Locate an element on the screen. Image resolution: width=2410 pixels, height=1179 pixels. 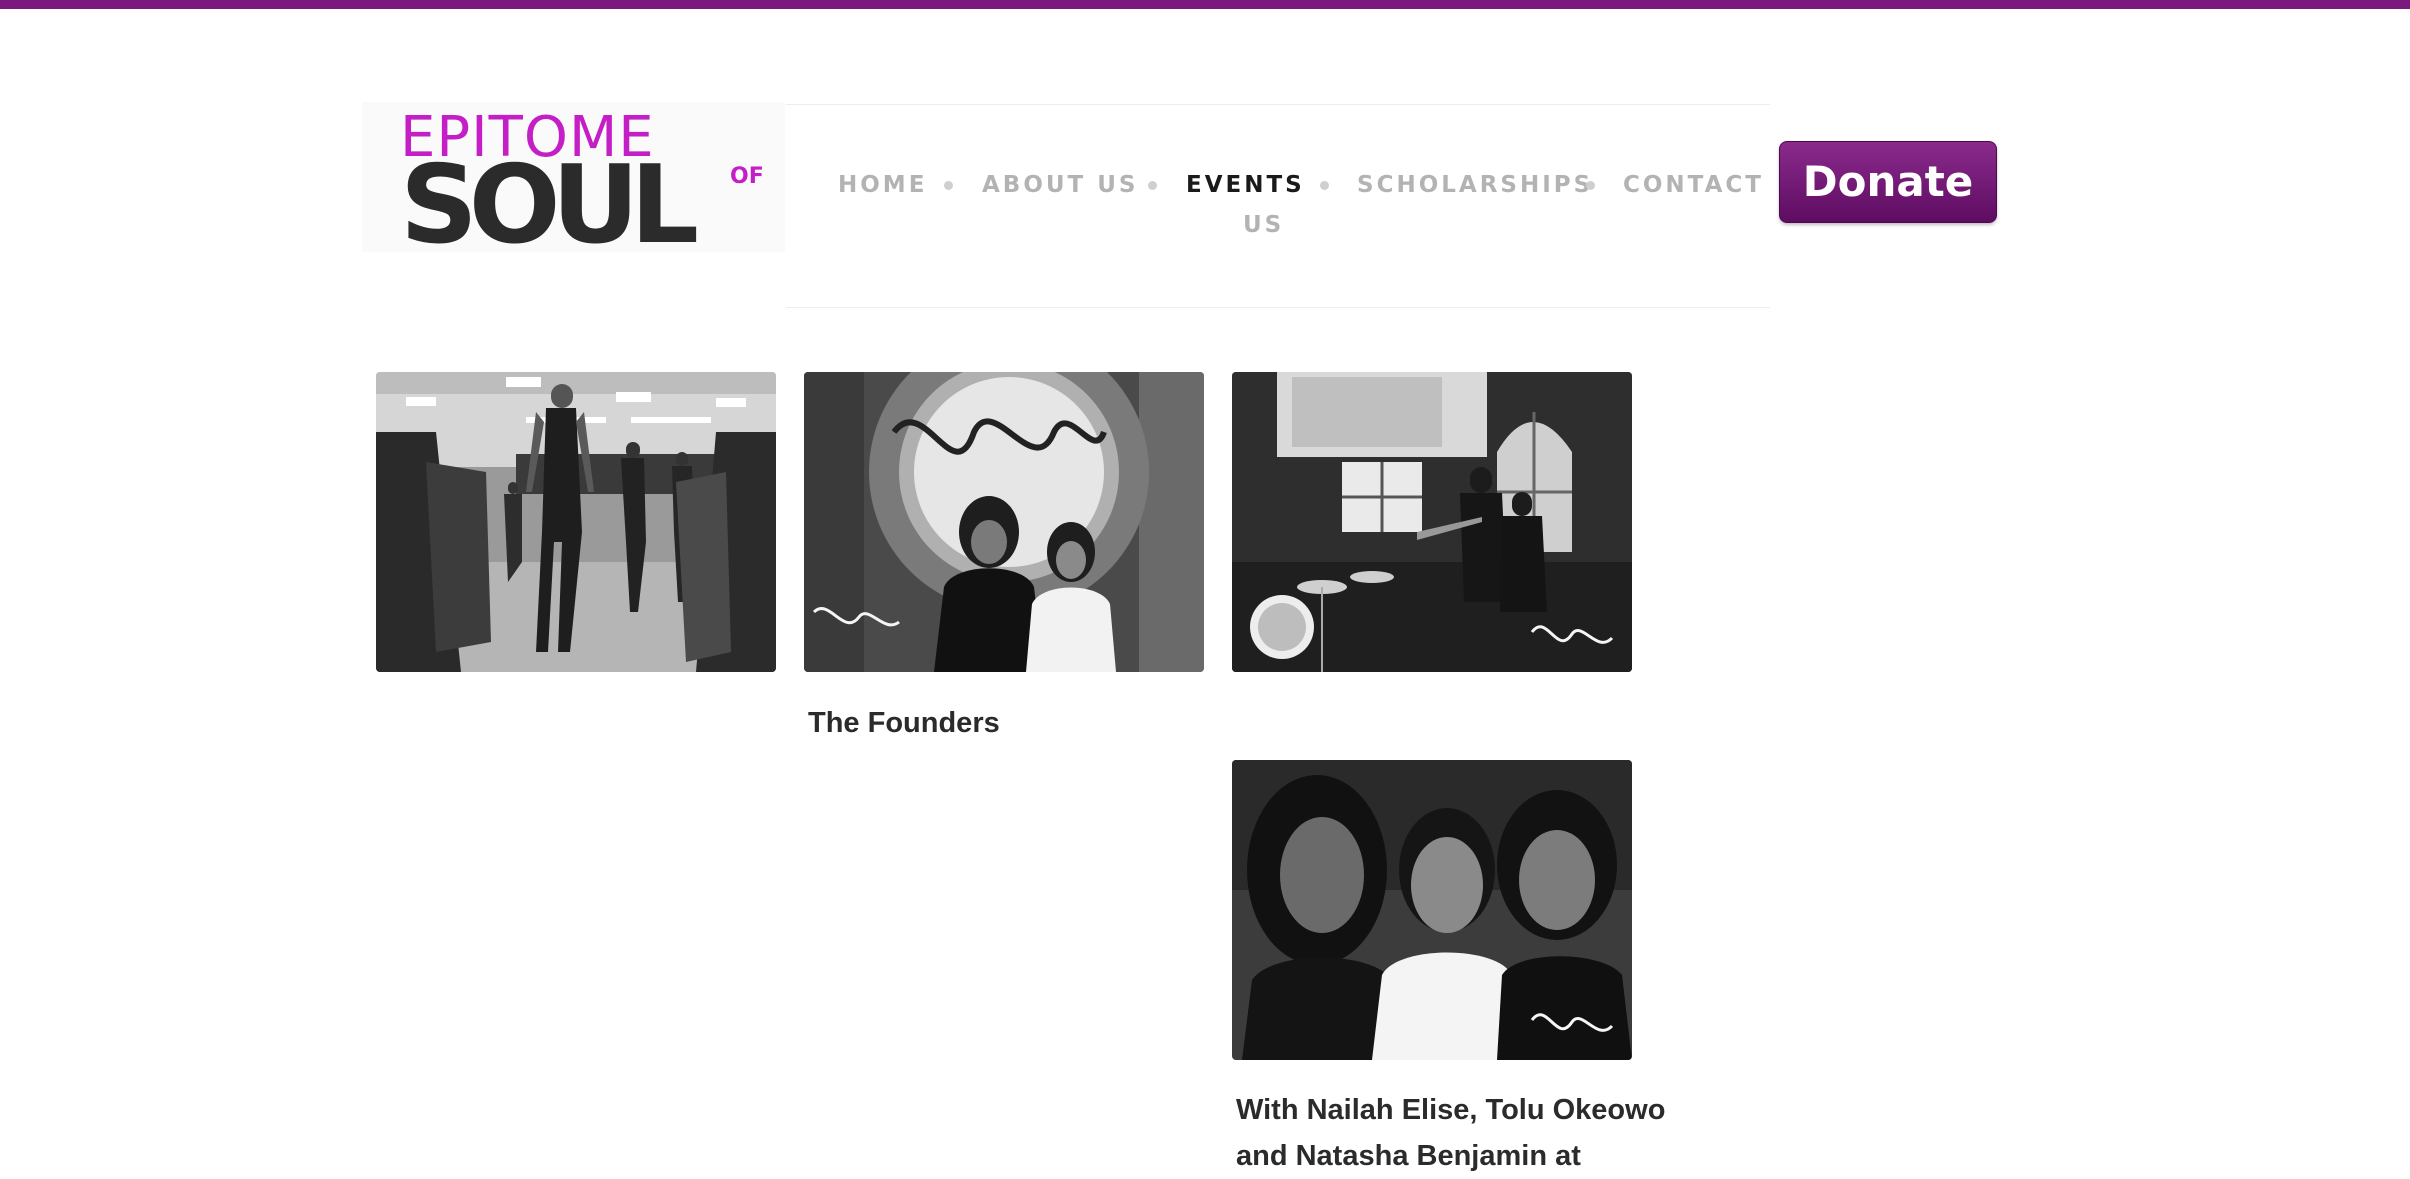
gallery-photo-guests is located at coordinates (1432, 910).